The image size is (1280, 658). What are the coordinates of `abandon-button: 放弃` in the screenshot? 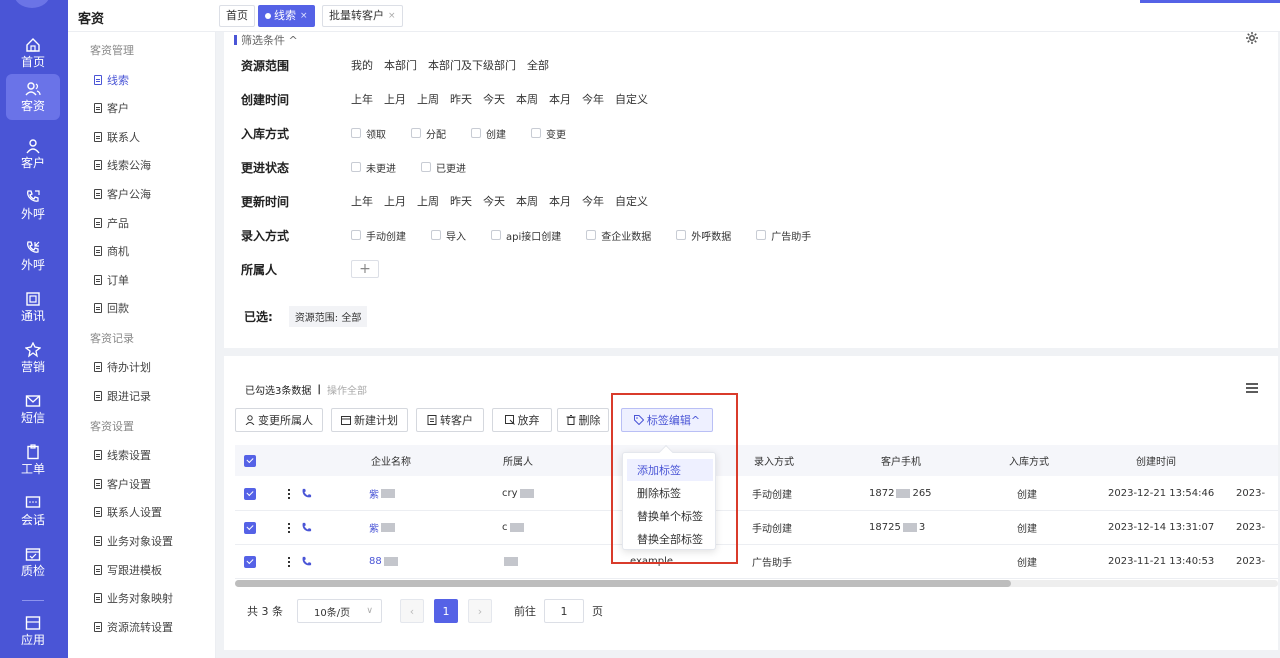 It's located at (522, 420).